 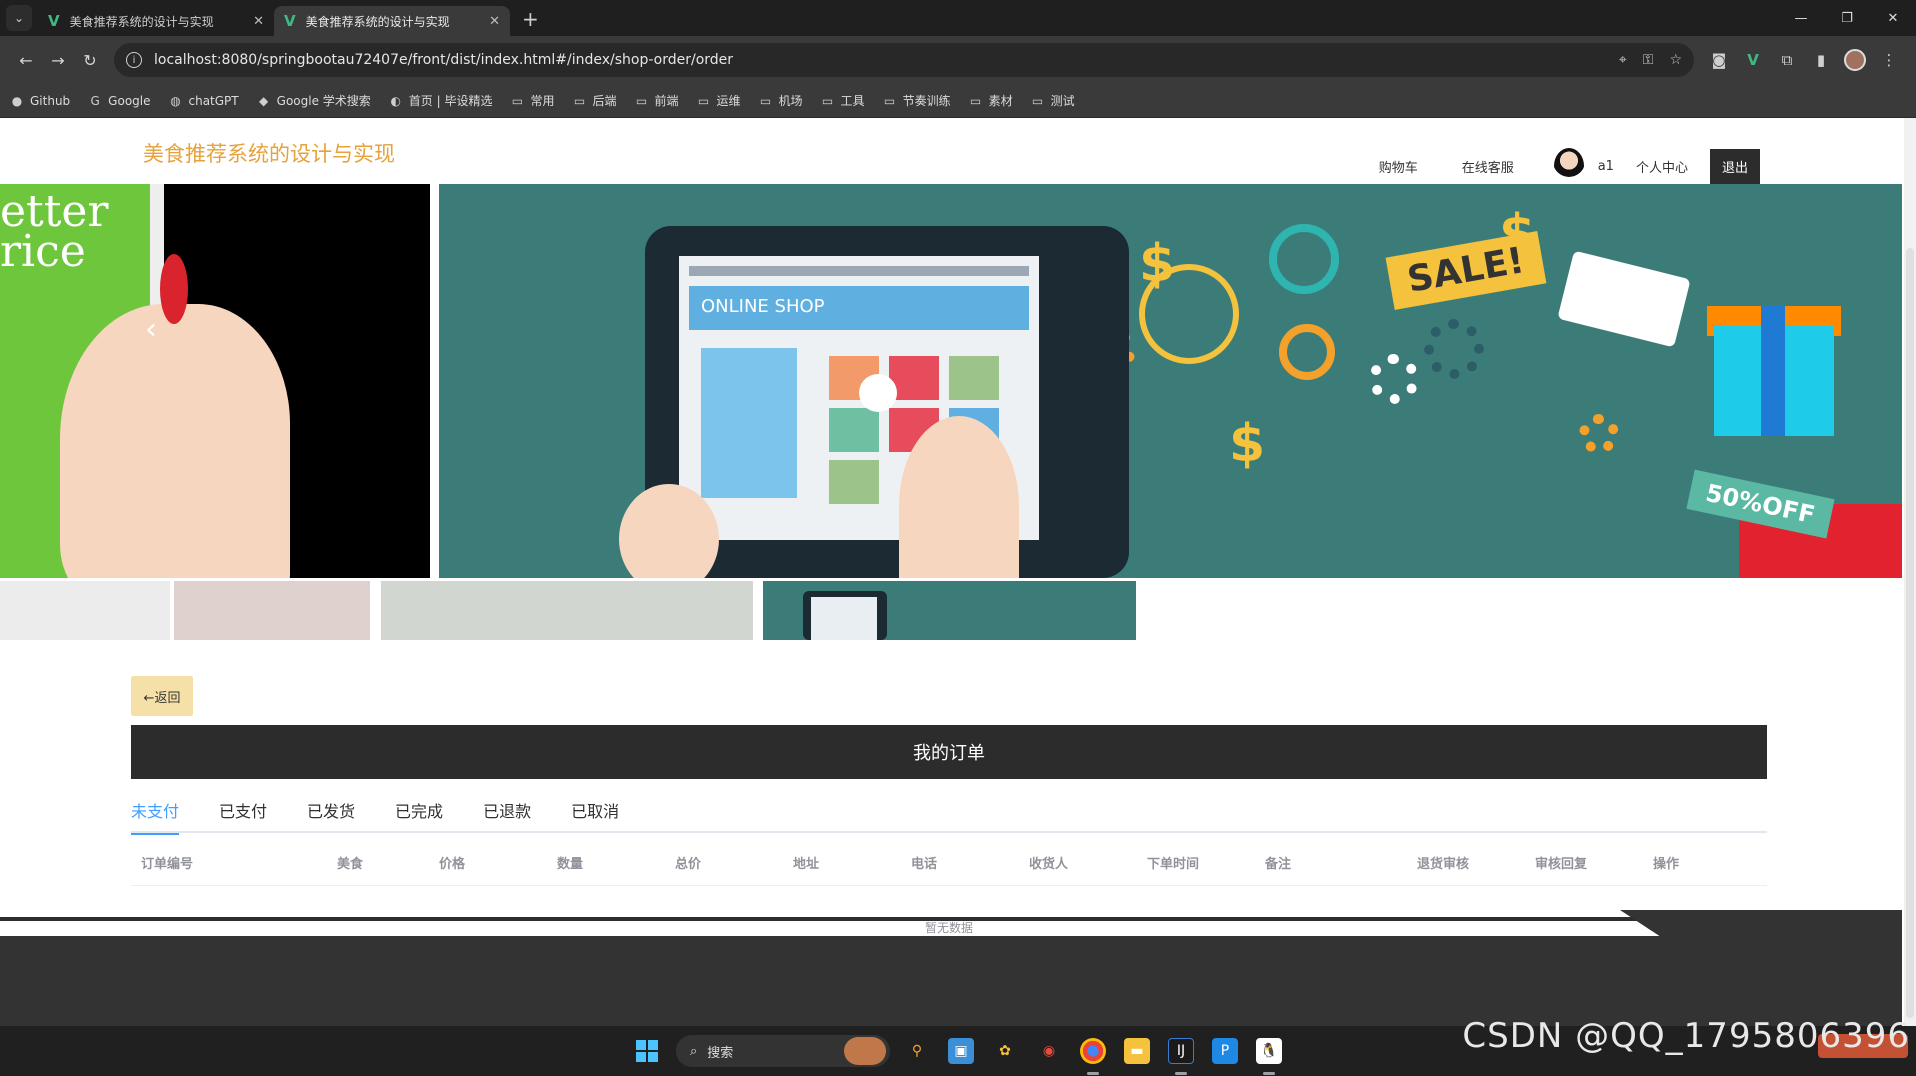 I want to click on bookmark-item: G Google, so click(x=119, y=101).